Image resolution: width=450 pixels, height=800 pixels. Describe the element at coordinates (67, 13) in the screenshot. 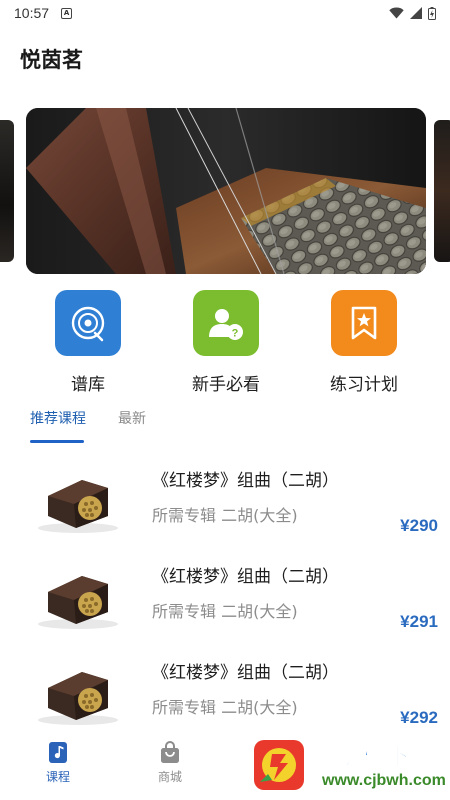

I see `notification-icon: A` at that location.